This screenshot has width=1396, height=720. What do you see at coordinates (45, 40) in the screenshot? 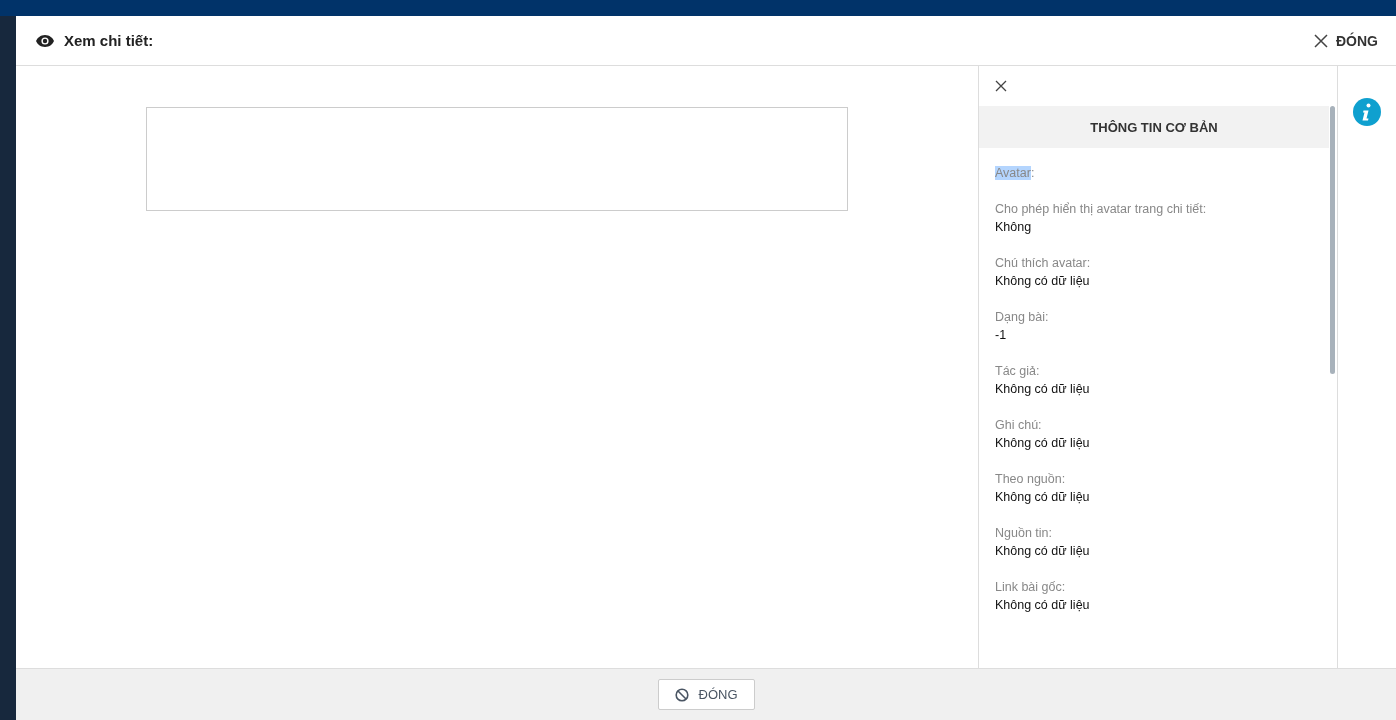
I see `eye-icon` at bounding box center [45, 40].